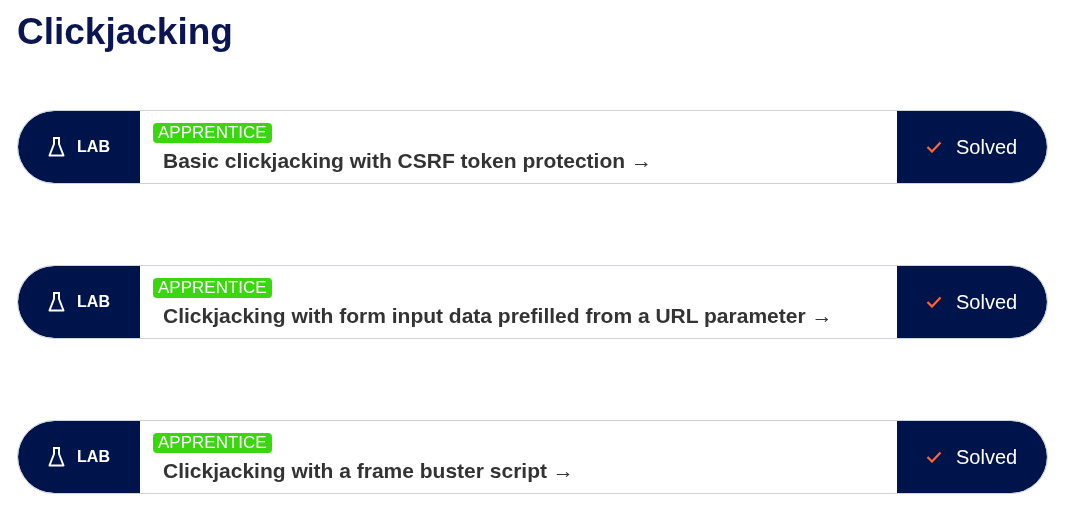 The width and height of the screenshot is (1067, 527). What do you see at coordinates (532, 147) in the screenshot?
I see `lab-card: LAB APPRENTICE Basic clickjacking with CSRF token protection → Solved` at bounding box center [532, 147].